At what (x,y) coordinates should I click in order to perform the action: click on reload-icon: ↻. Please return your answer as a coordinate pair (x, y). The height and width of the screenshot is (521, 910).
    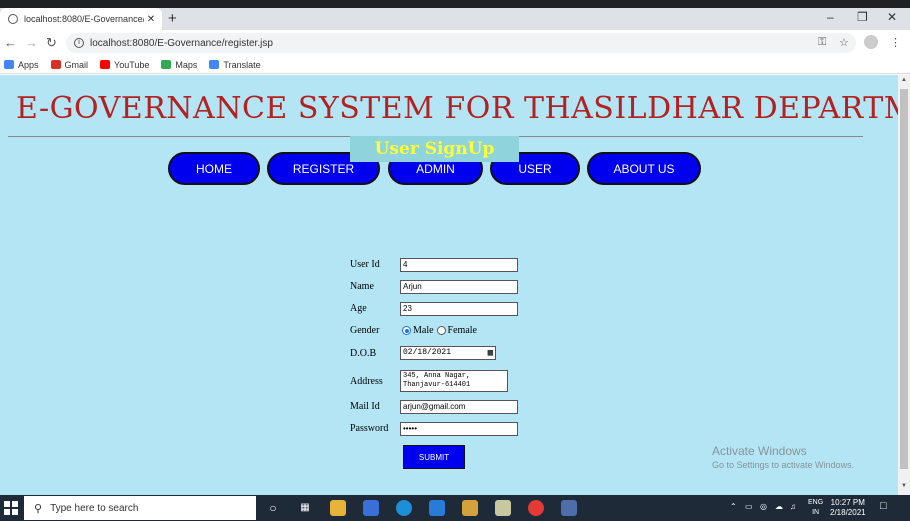
    Looking at the image, I should click on (51, 43).